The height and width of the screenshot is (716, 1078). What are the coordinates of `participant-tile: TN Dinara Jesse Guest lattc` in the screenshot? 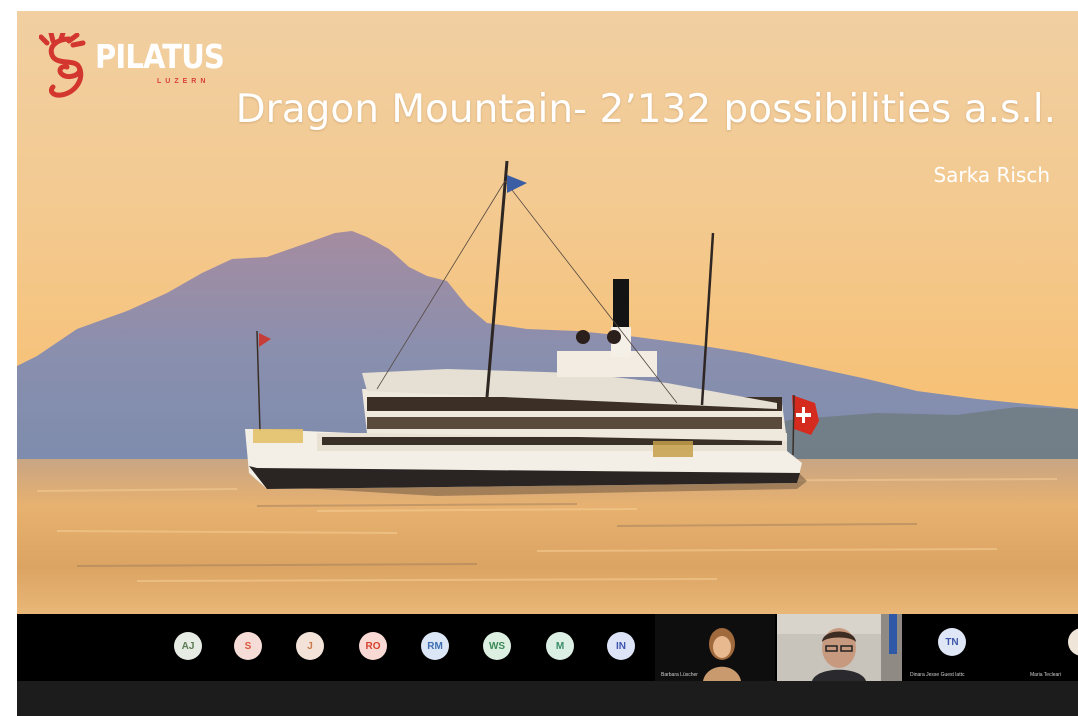 It's located at (954, 647).